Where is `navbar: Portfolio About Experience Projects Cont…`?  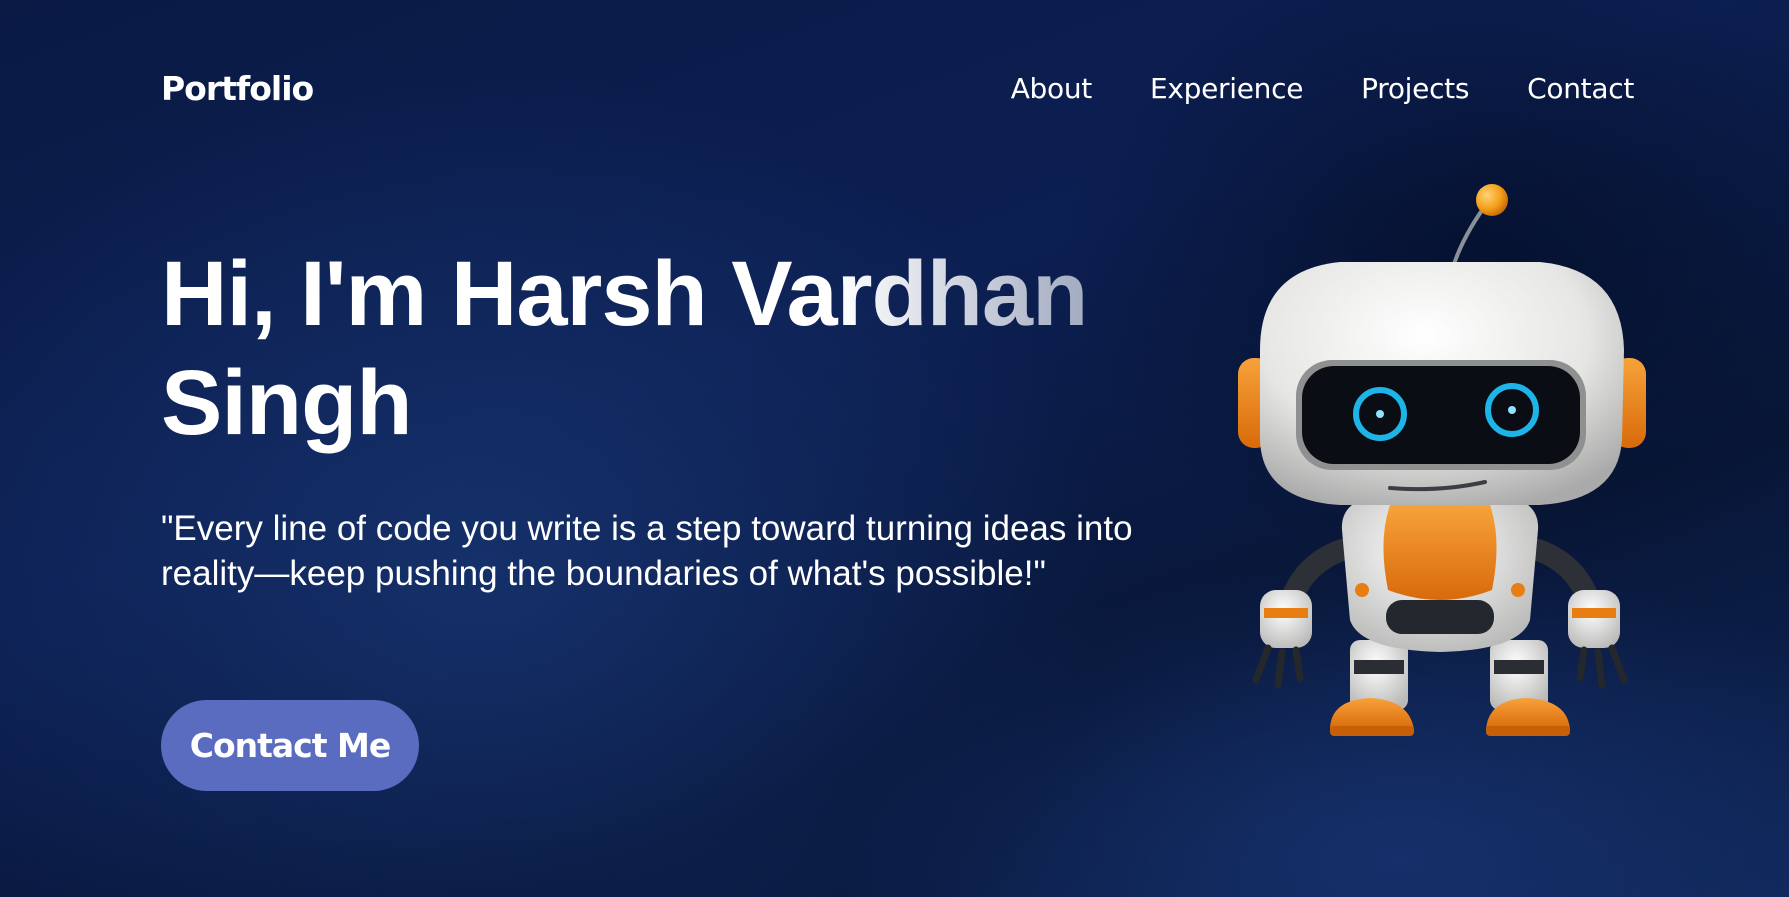 navbar: Portfolio About Experience Projects Cont… is located at coordinates (897, 88).